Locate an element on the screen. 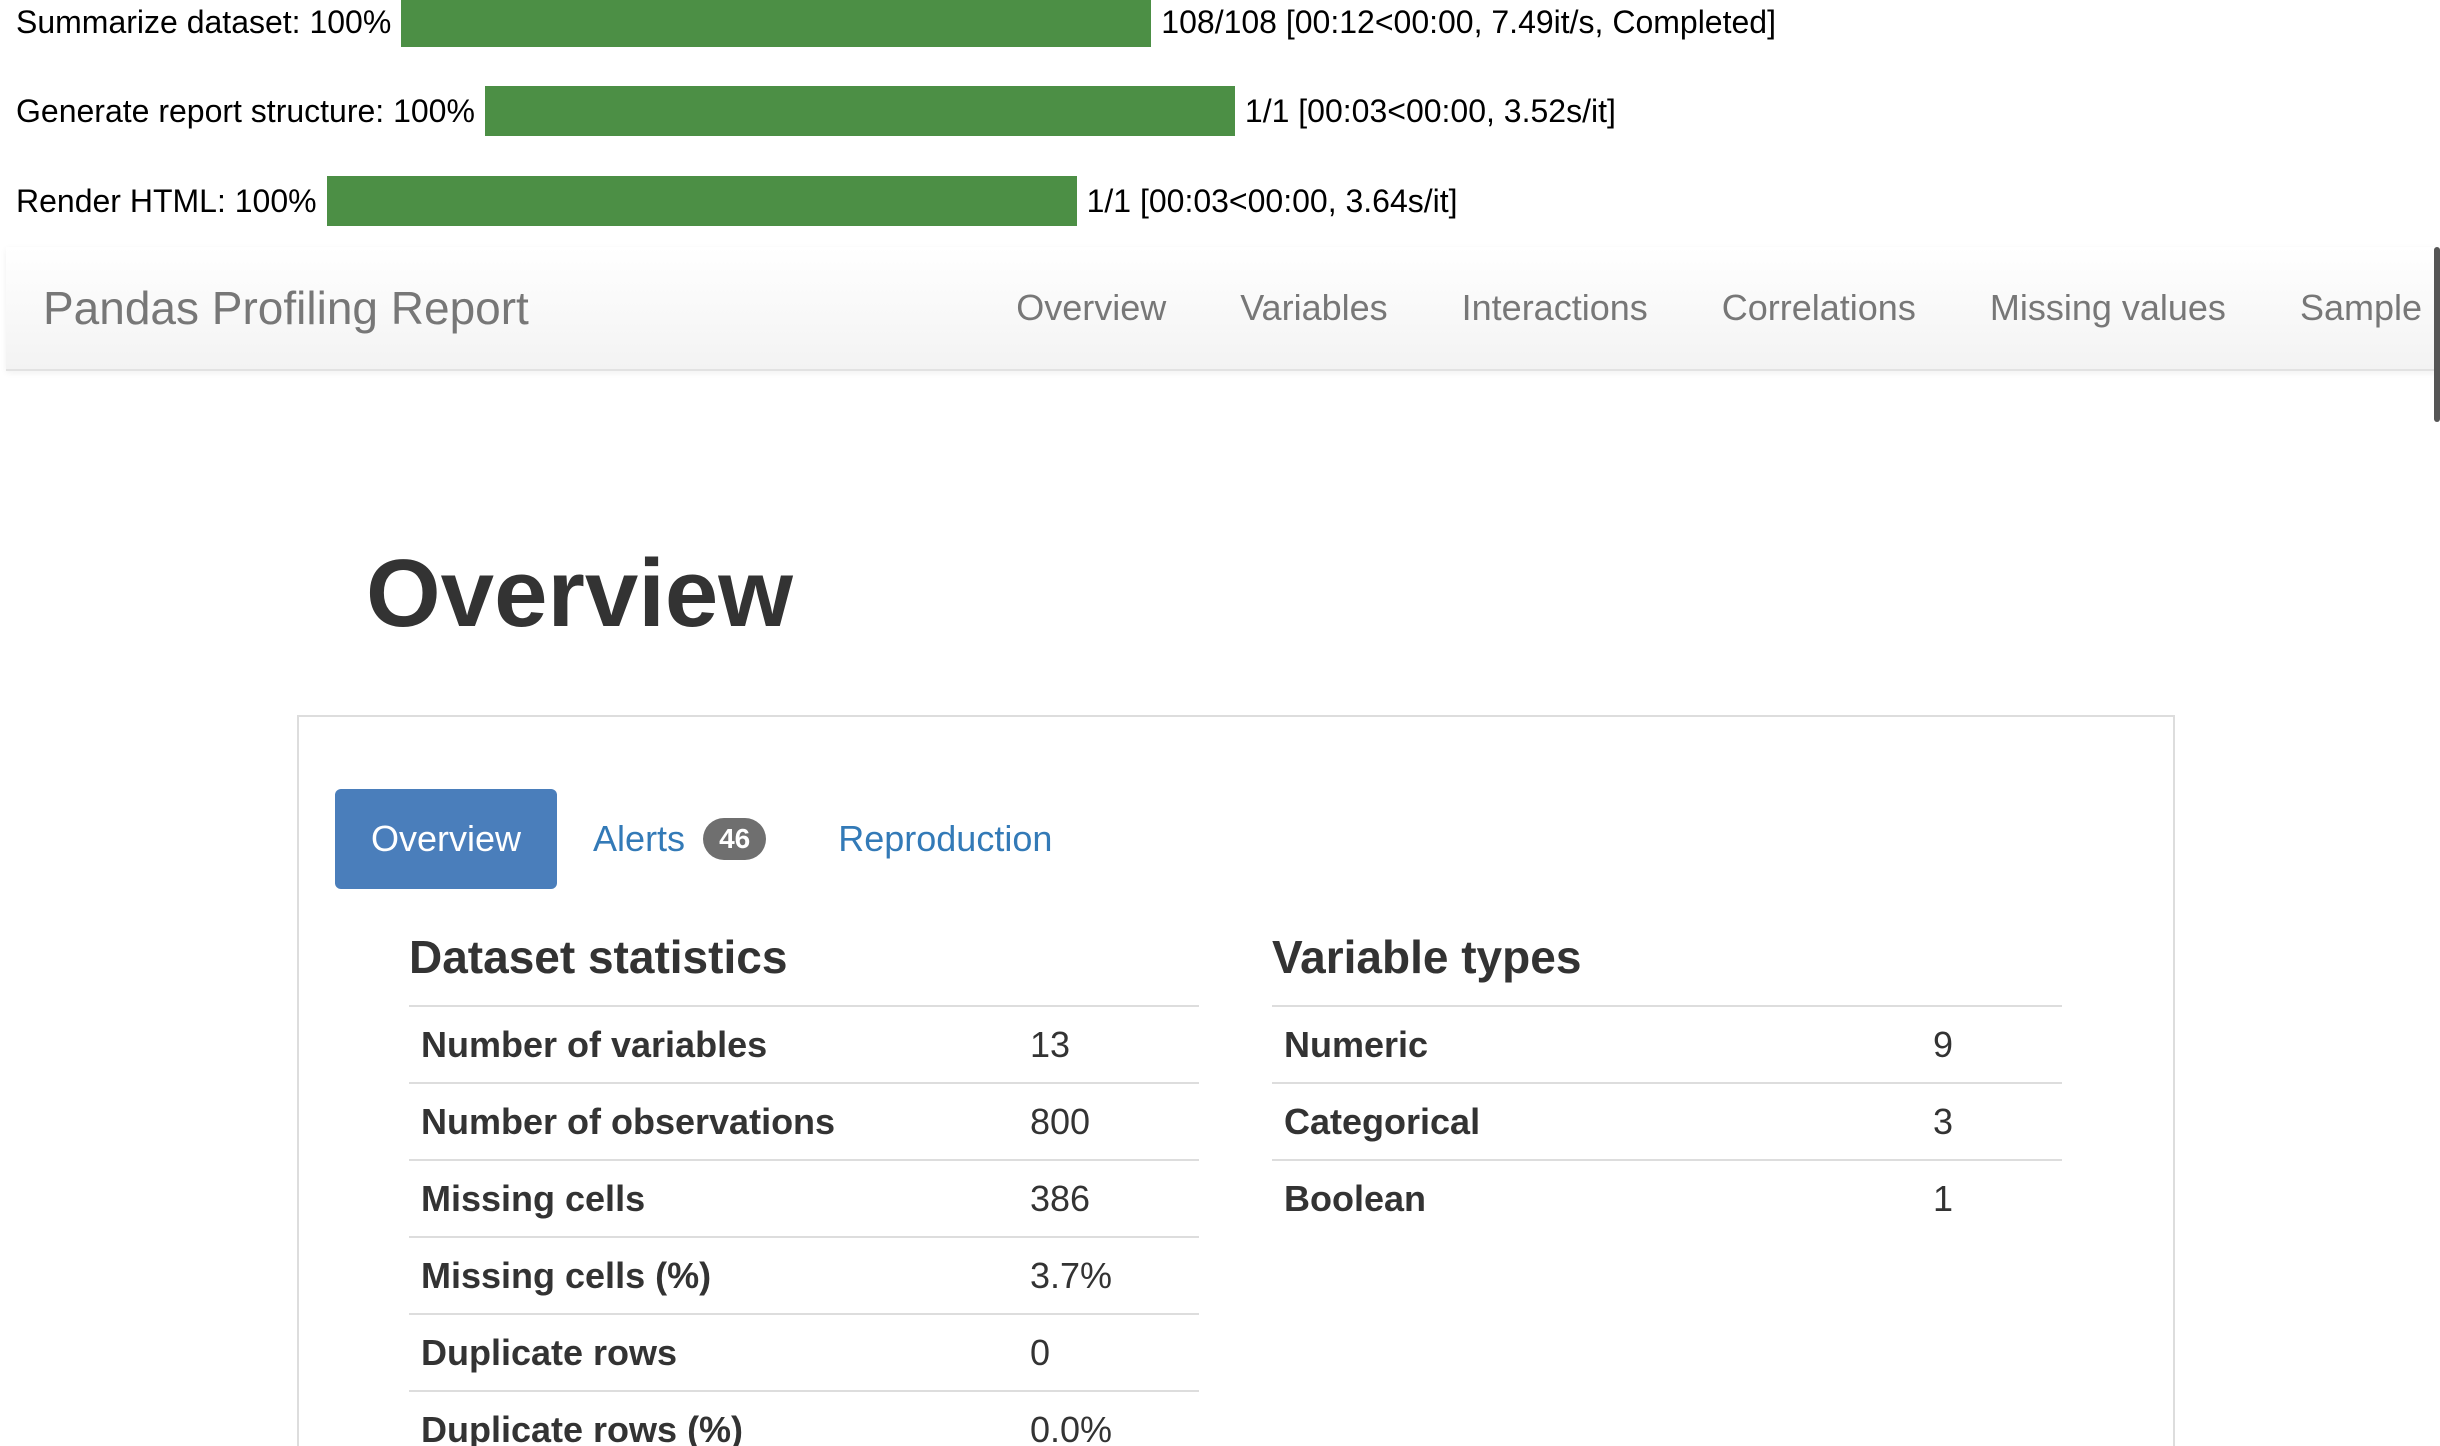 This screenshot has height=1446, width=2440. table-row: Missing cells 386 is located at coordinates (804, 1198).